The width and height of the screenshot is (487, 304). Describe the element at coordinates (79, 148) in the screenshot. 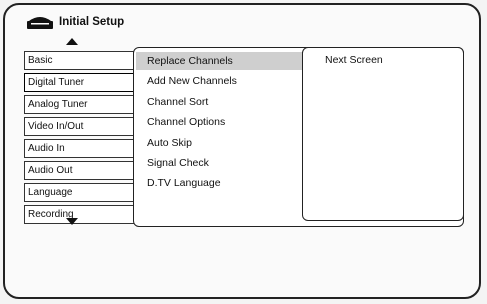

I see `sidebar-item-audio-in: Audio In` at that location.